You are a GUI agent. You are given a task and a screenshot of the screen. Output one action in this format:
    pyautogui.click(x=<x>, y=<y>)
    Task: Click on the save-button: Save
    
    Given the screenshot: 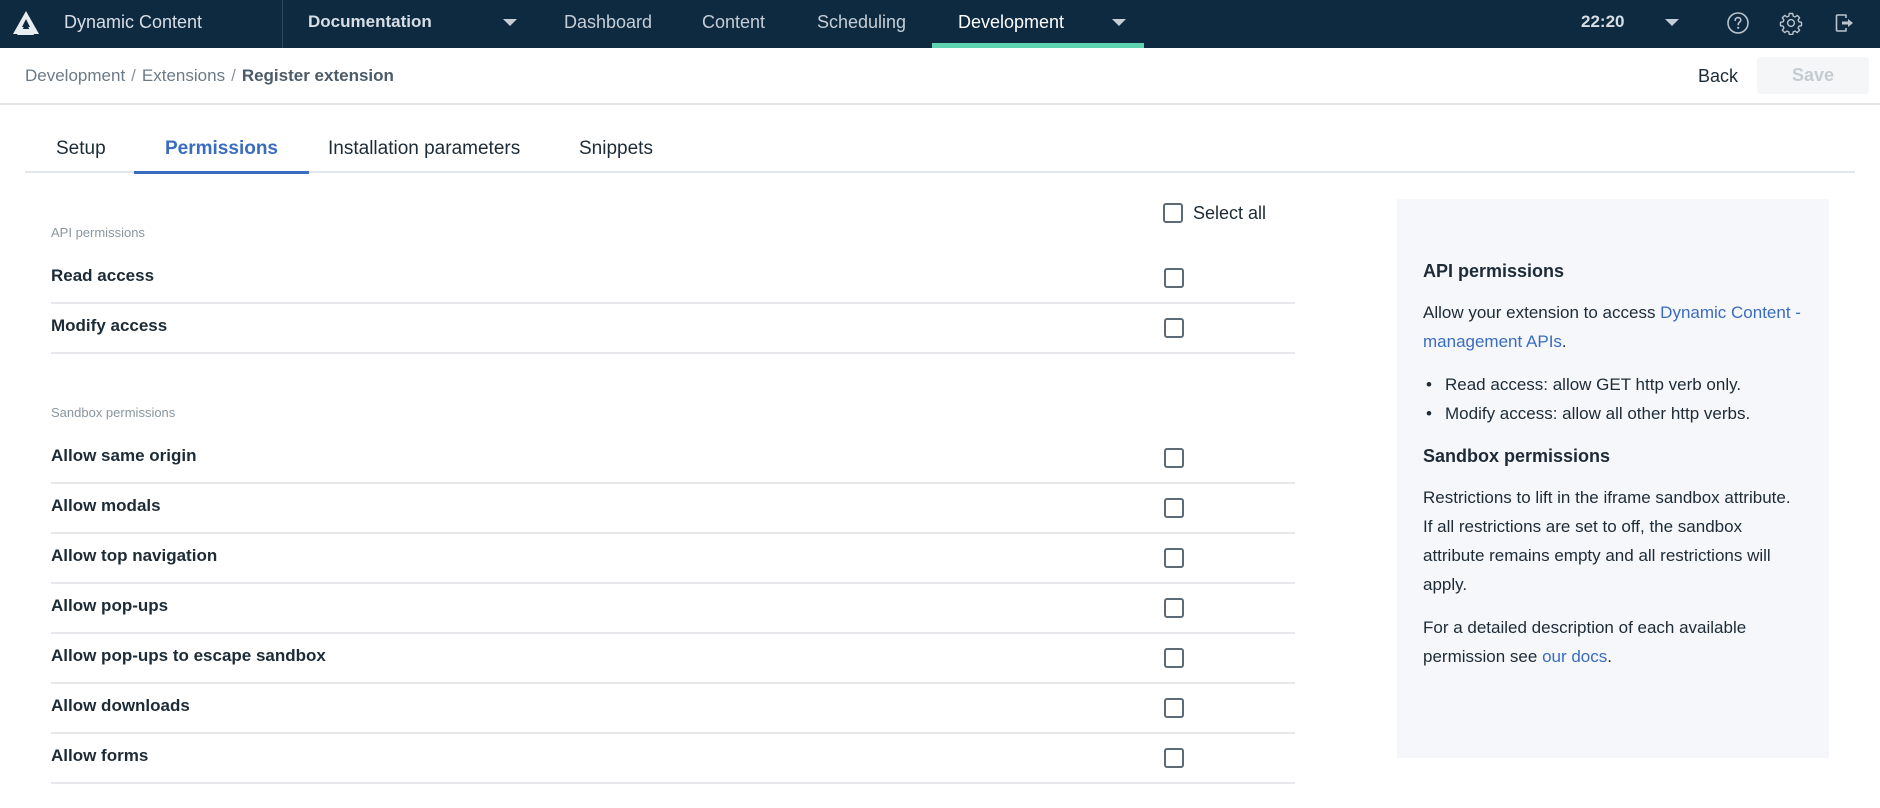 What is the action you would take?
    pyautogui.click(x=1813, y=75)
    